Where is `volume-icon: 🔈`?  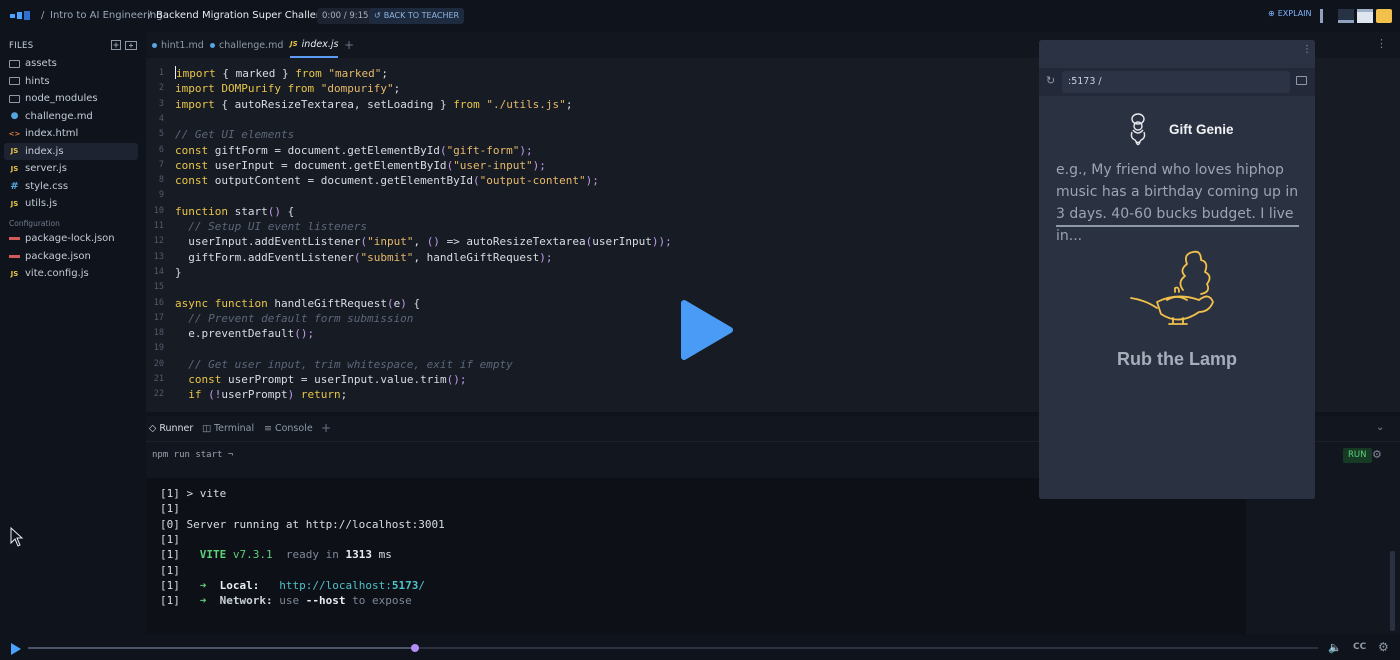
volume-icon: 🔈 is located at coordinates (1335, 647).